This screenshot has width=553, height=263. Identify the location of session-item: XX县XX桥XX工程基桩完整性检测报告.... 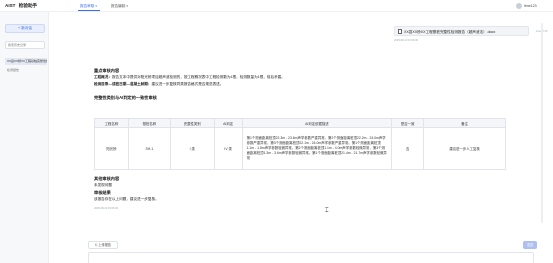
(26, 61).